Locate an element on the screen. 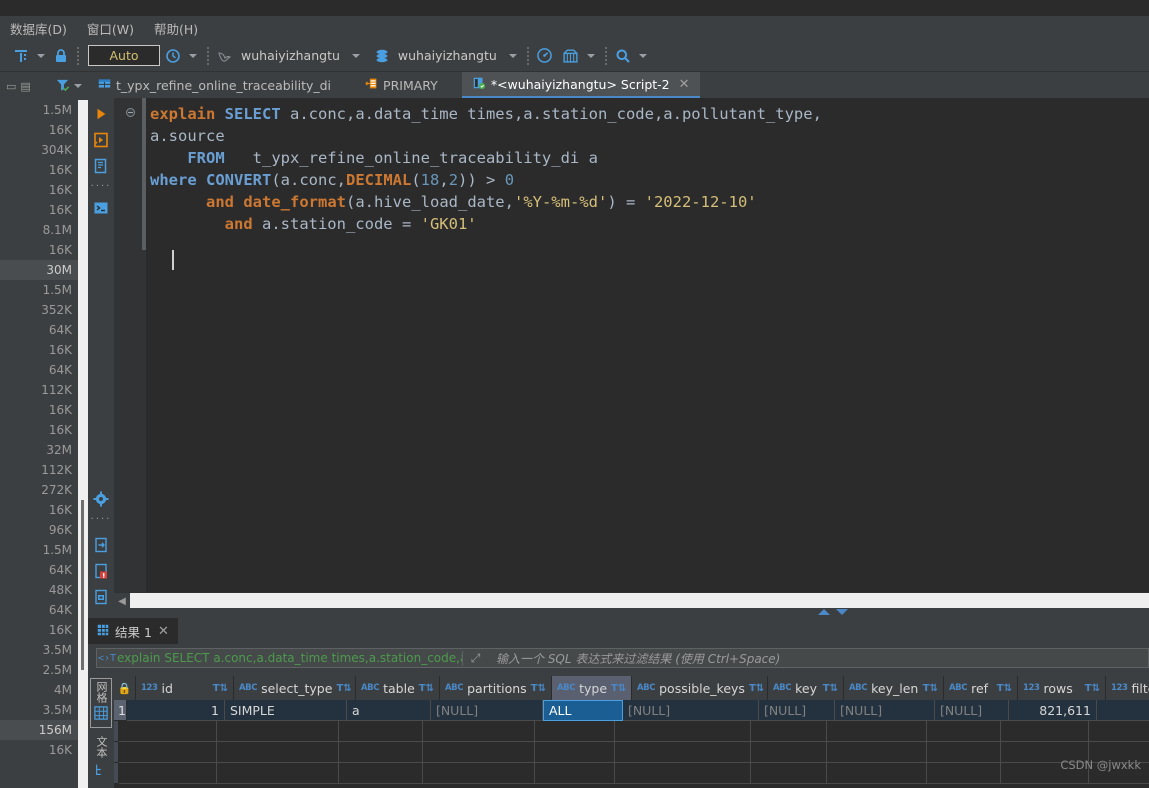 The height and width of the screenshot is (788, 1149). grid-header-type: ABC type T⇅ is located at coordinates (592, 688).